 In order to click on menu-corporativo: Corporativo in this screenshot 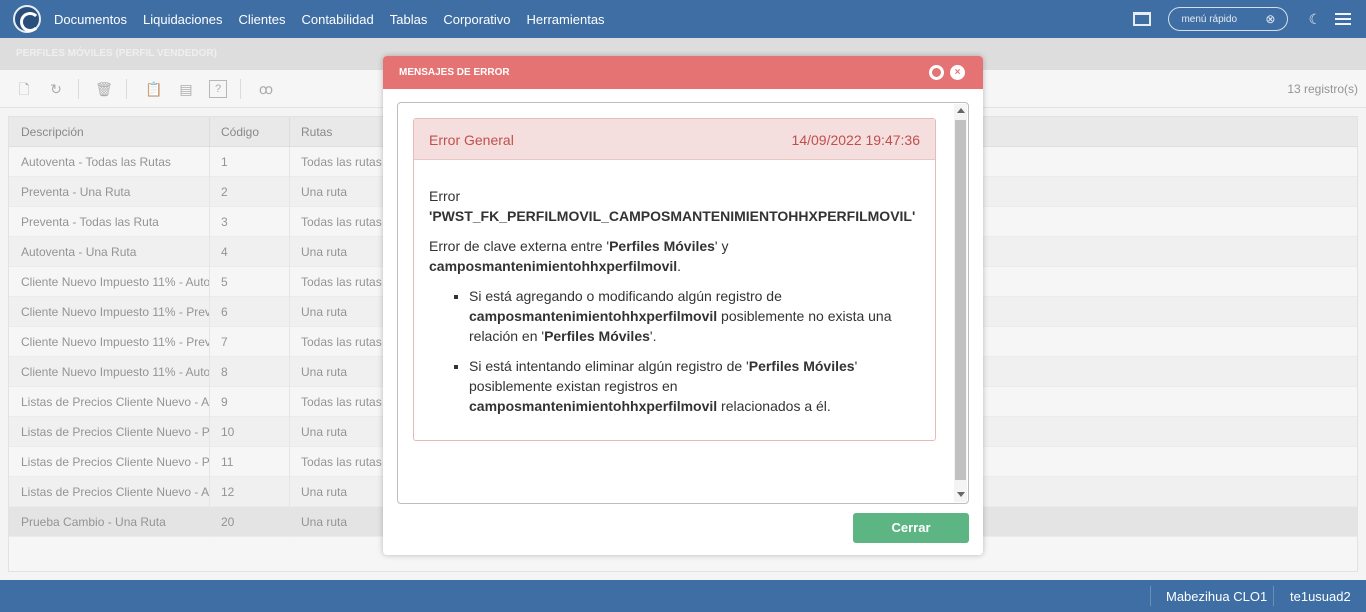, I will do `click(476, 19)`.